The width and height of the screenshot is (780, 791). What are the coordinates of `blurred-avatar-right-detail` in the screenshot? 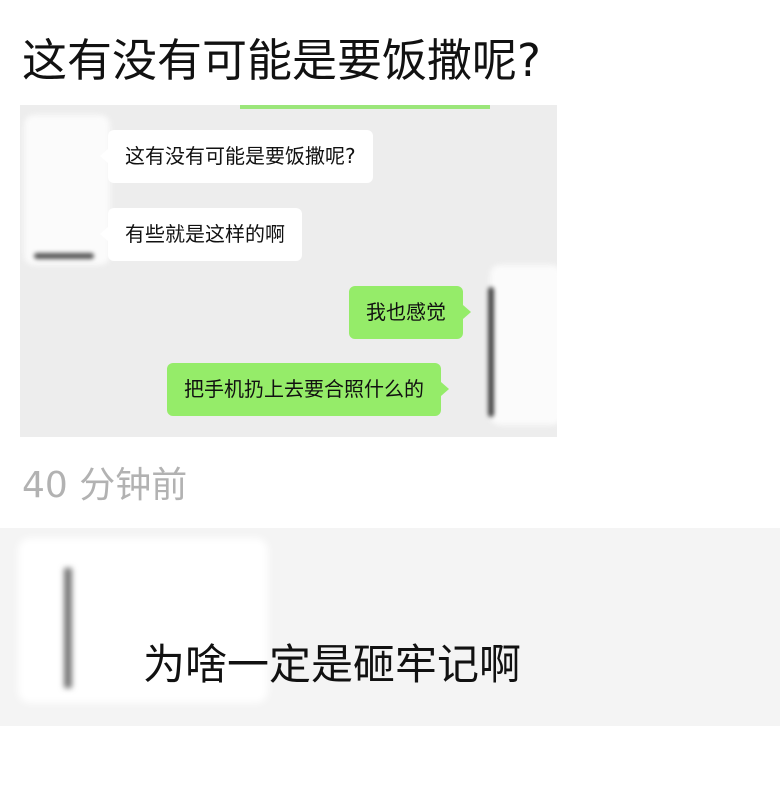 It's located at (491, 352).